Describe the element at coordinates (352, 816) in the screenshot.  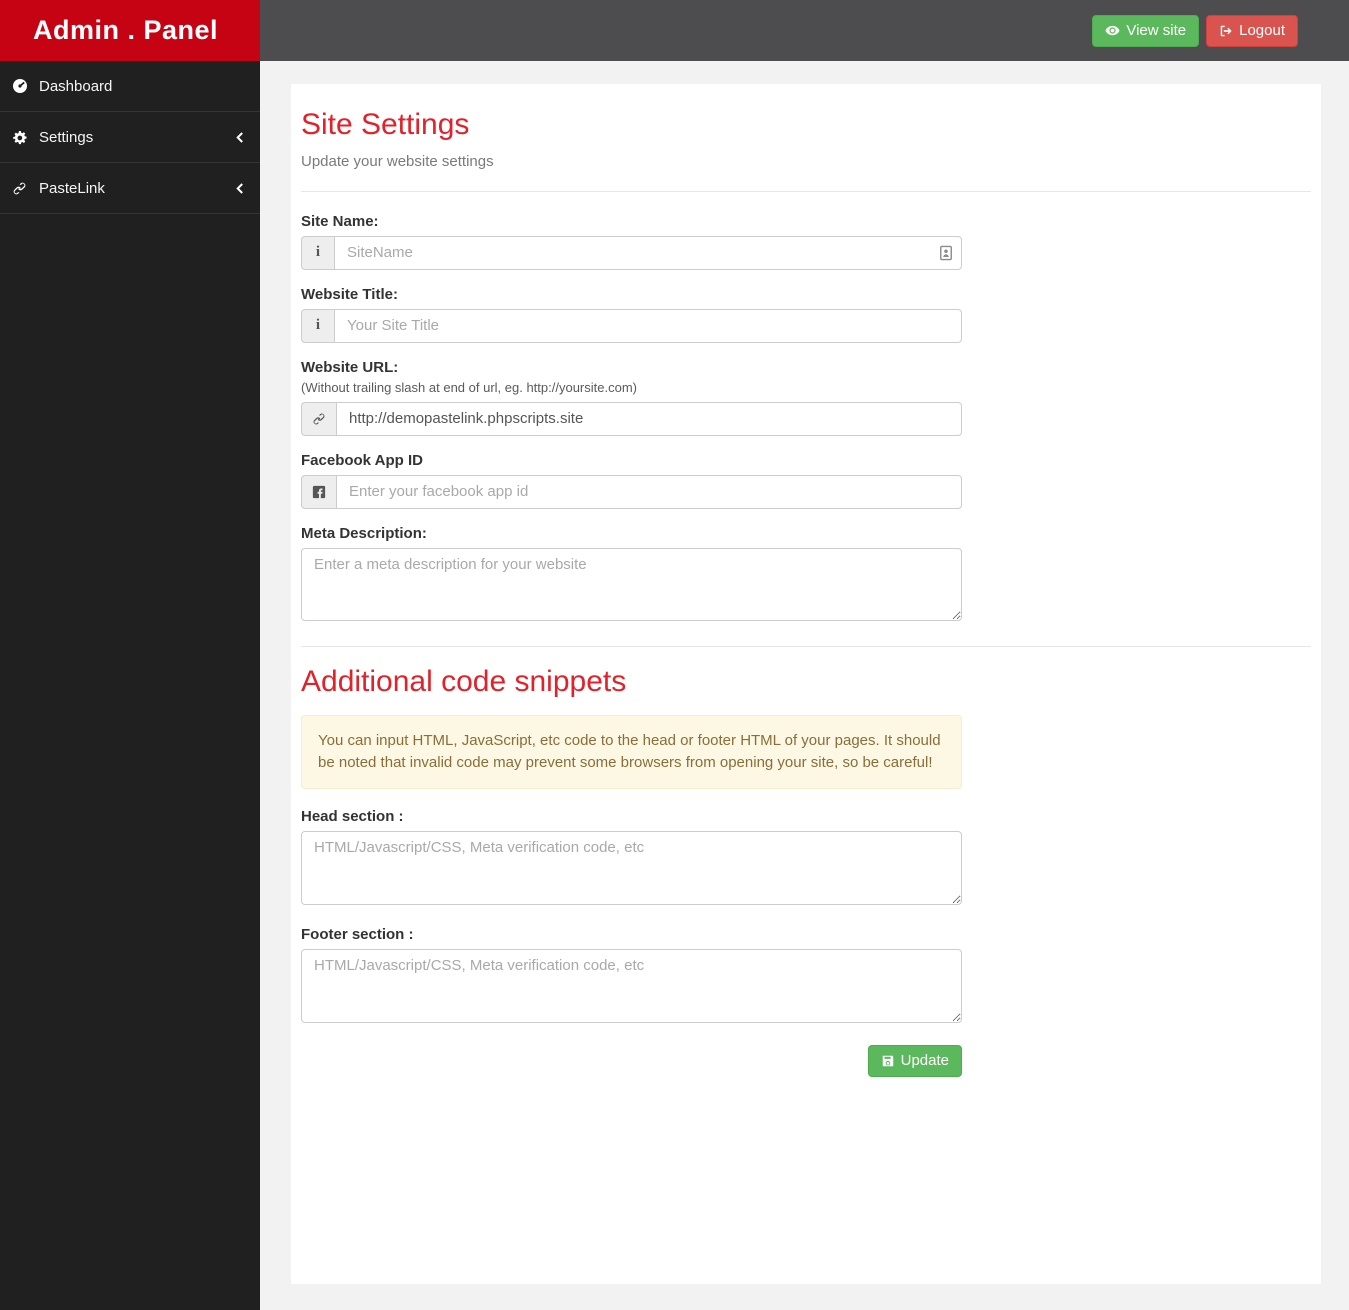
I see `head-section-label: Head section :` at that location.